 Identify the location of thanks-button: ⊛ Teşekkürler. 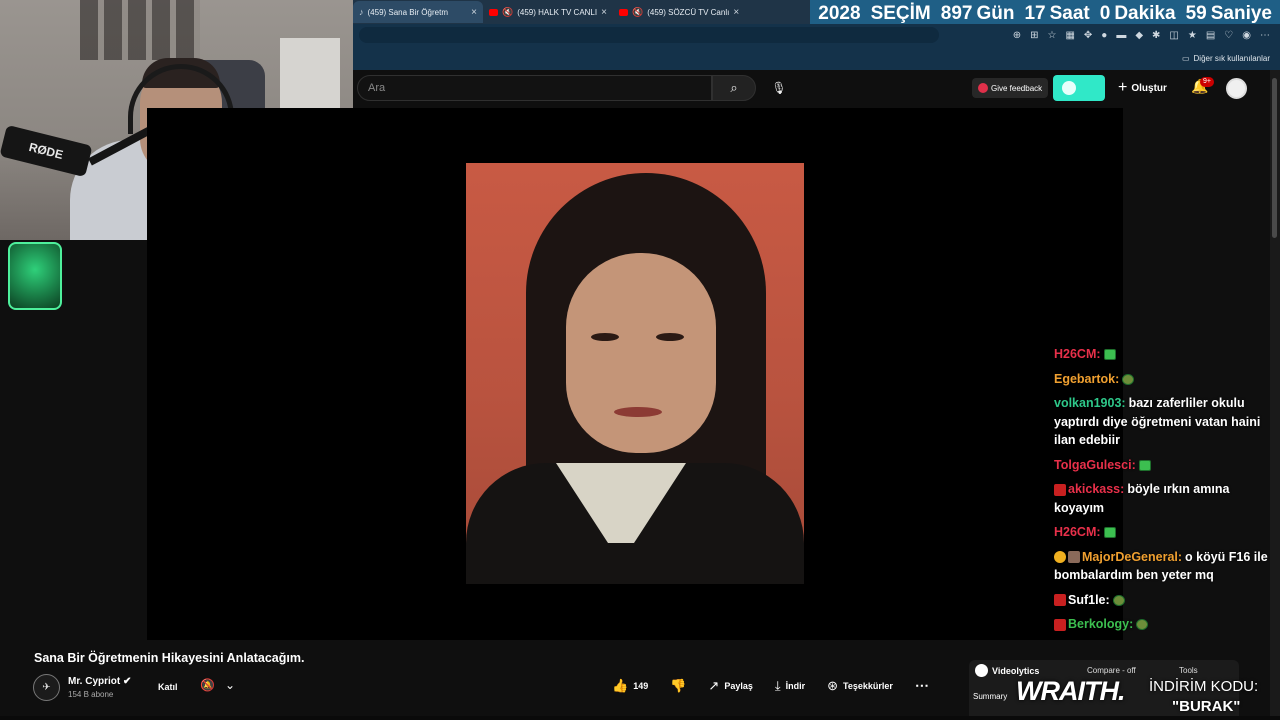
(860, 686).